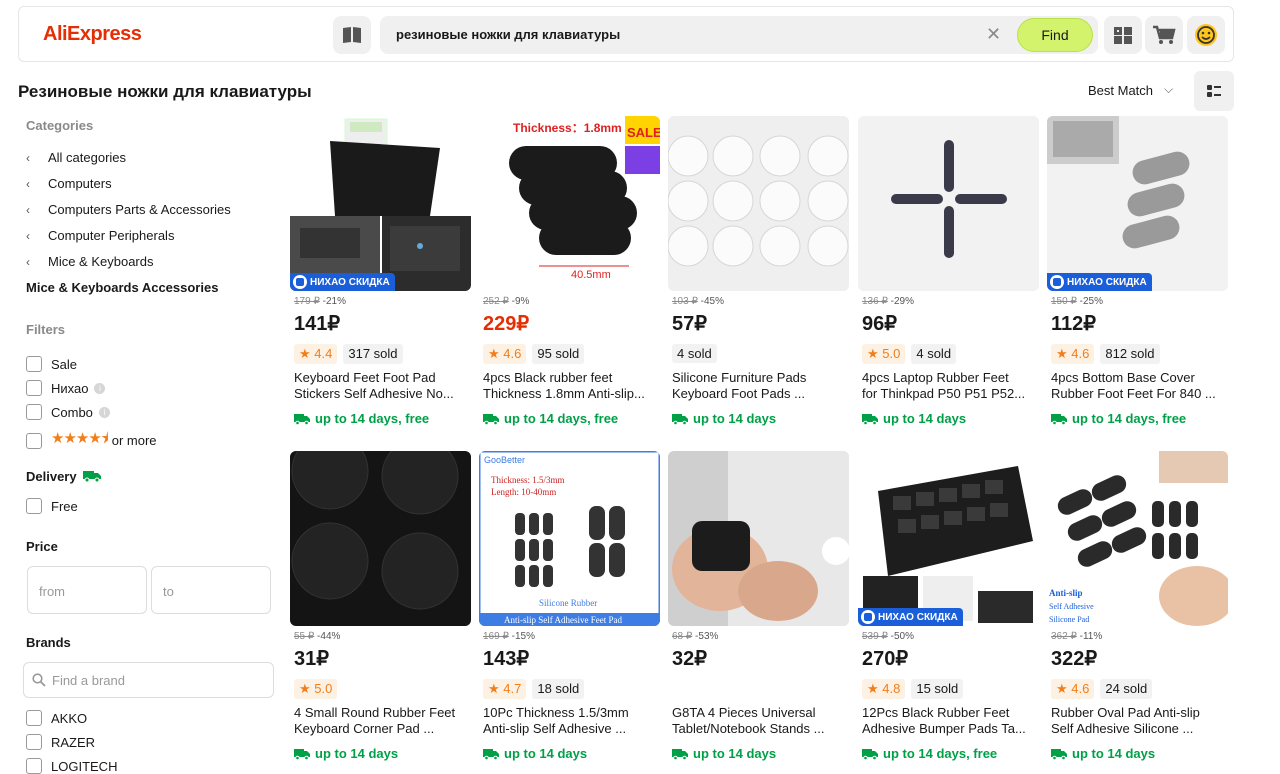 Image resolution: width=1280 pixels, height=774 pixels. I want to click on cart-button, so click(1164, 35).